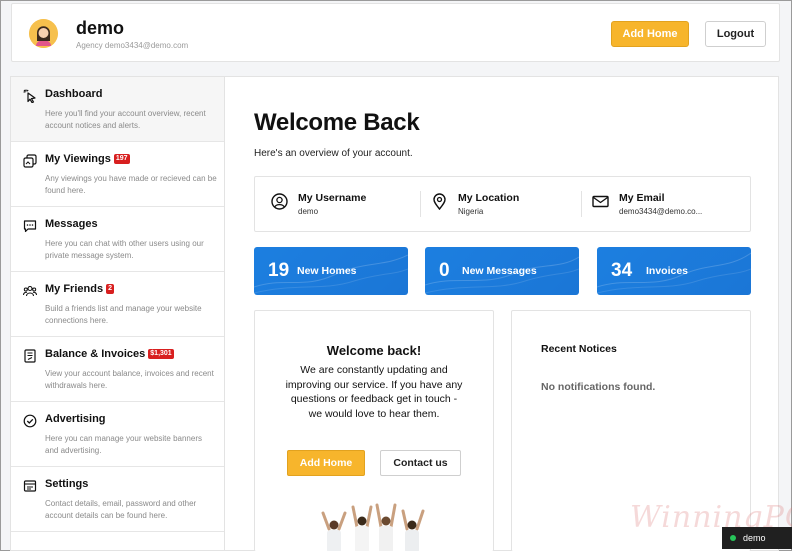  I want to click on info-username: My Username demo, so click(337, 204).